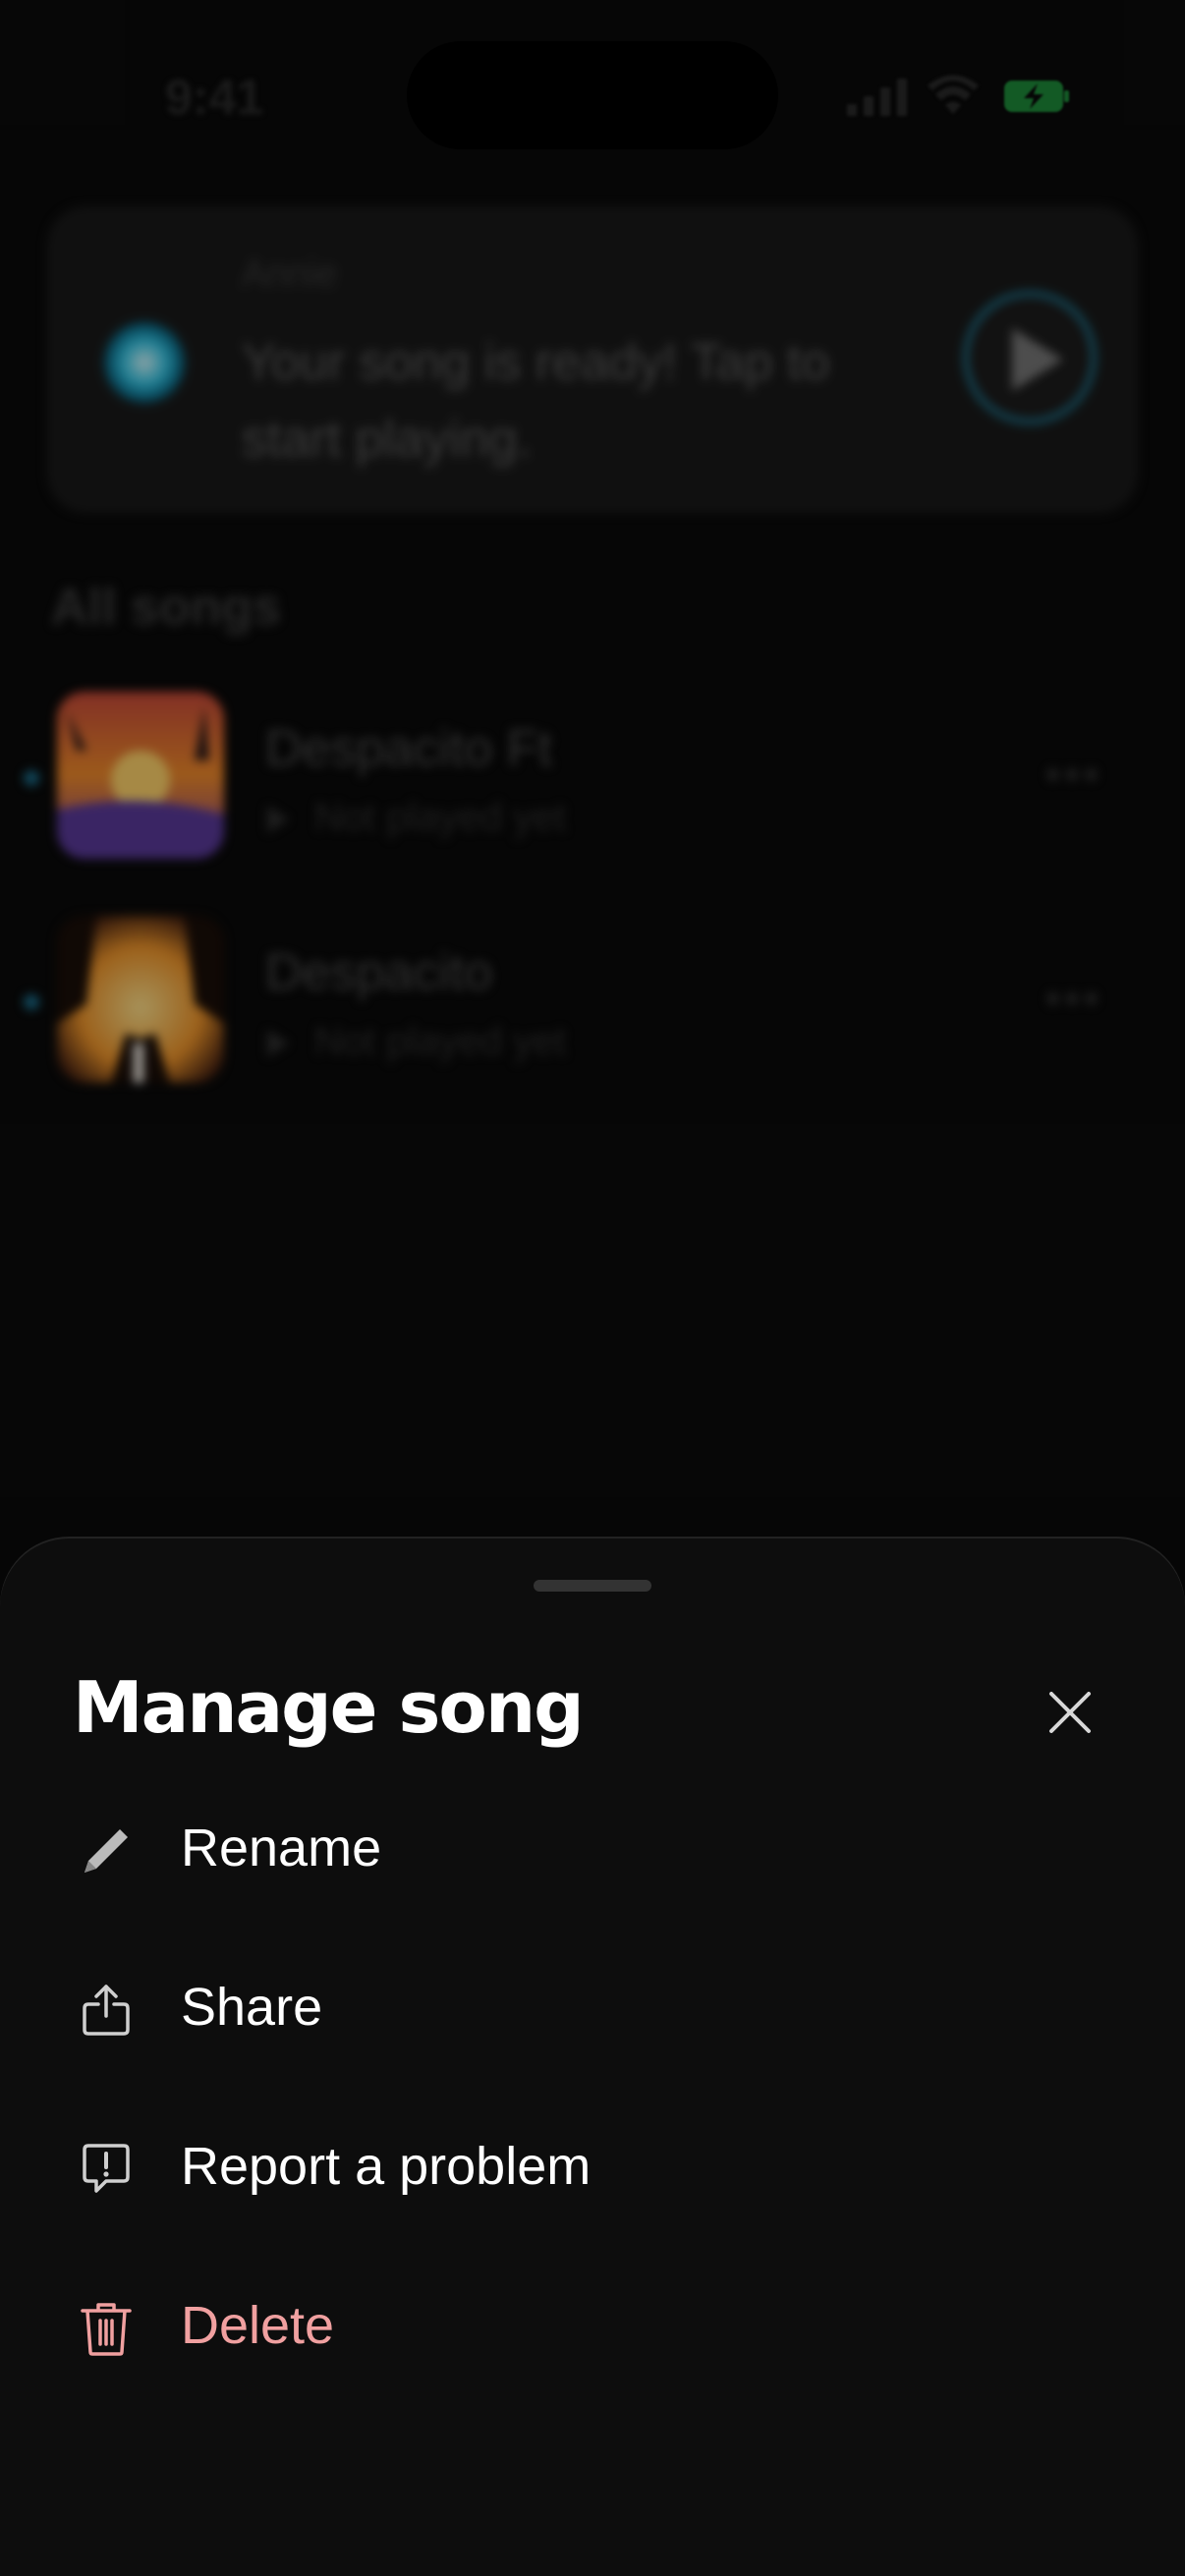 The width and height of the screenshot is (1185, 2576). Describe the element at coordinates (1070, 1712) in the screenshot. I see `close-icon` at that location.